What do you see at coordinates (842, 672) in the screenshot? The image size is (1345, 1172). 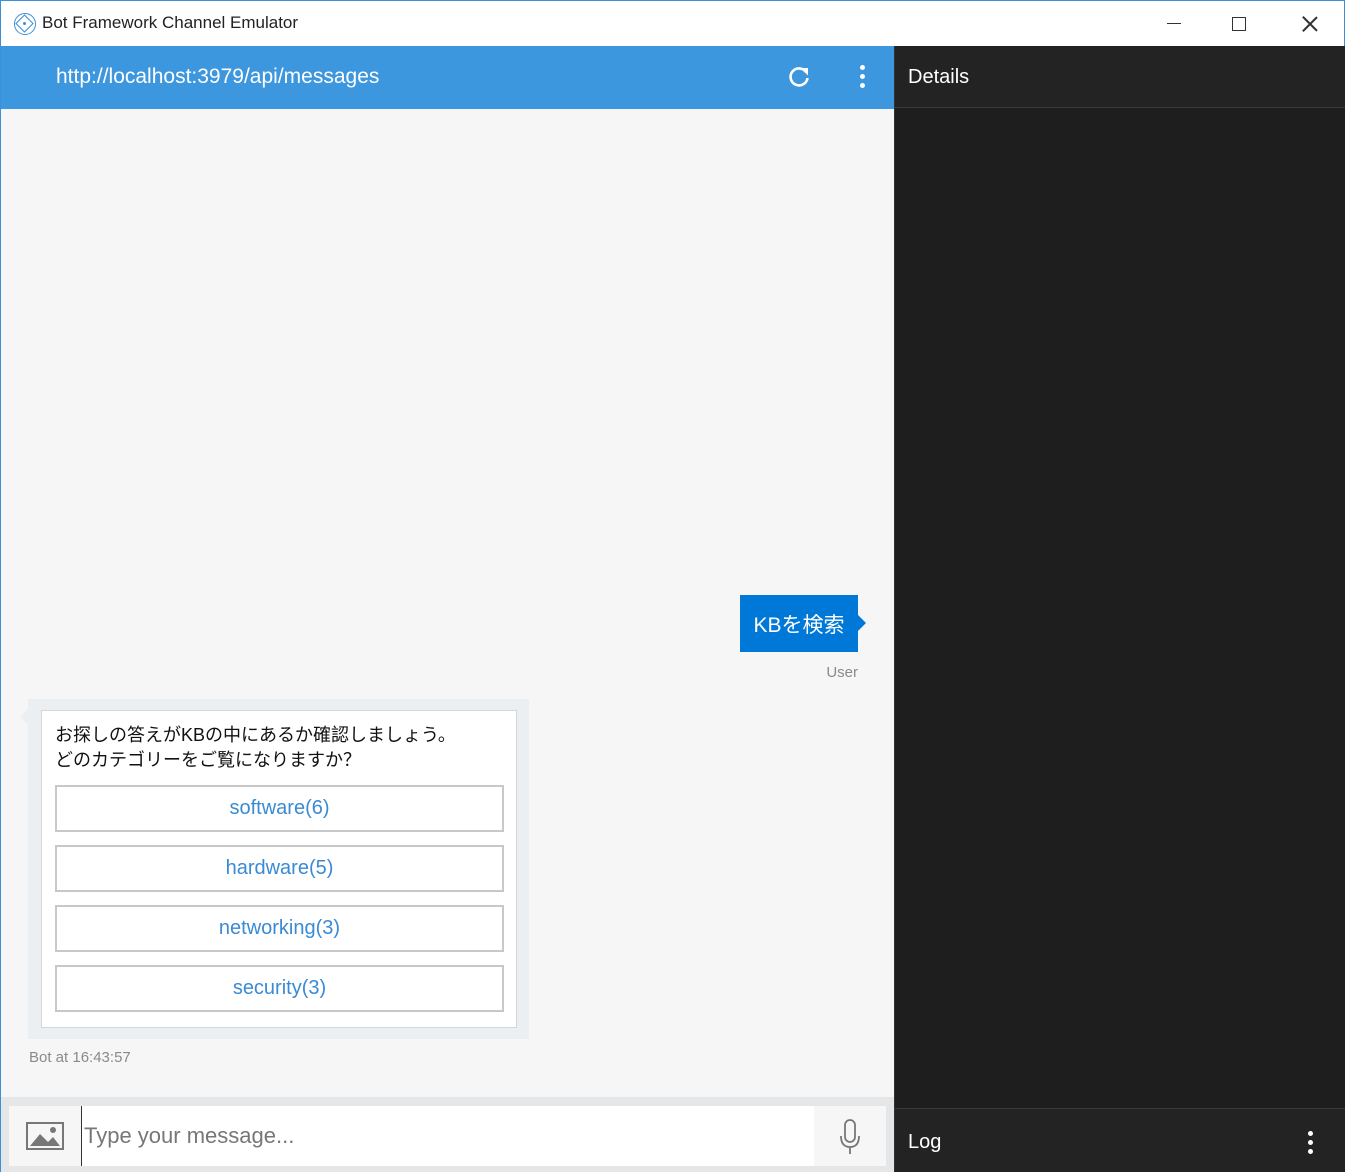 I see `user-message-from: User` at bounding box center [842, 672].